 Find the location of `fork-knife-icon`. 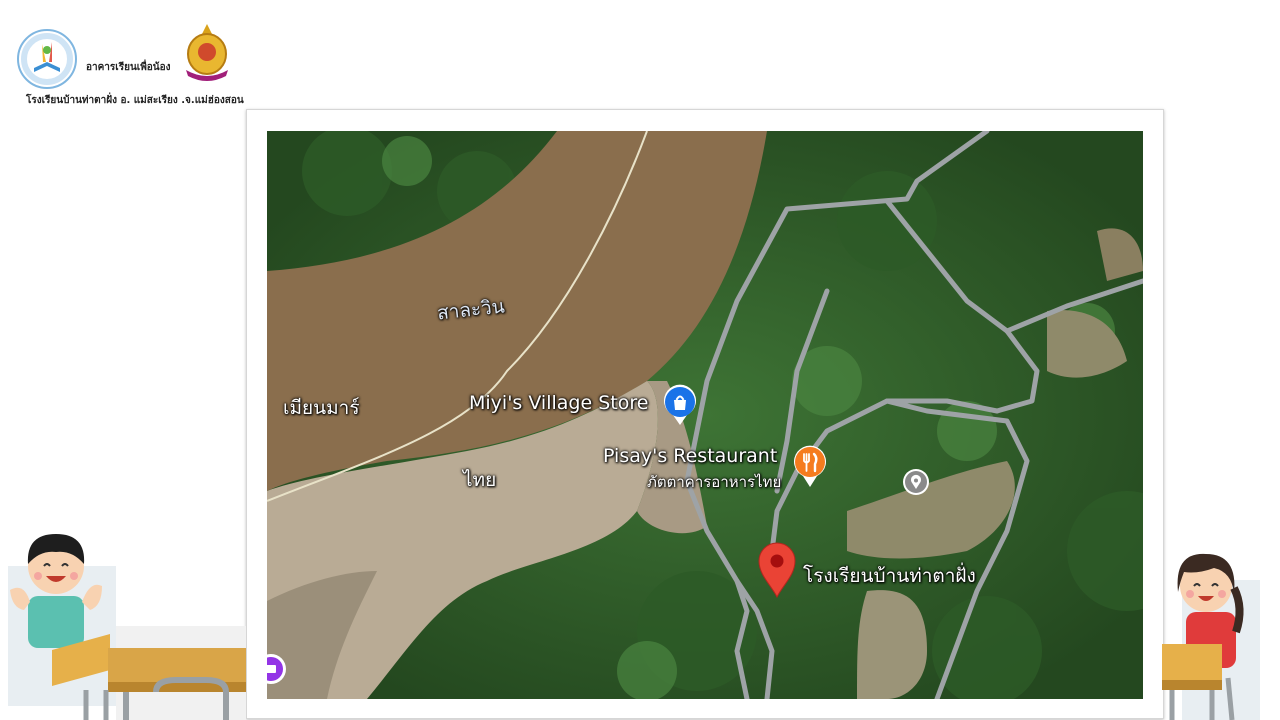

fork-knife-icon is located at coordinates (810, 466).